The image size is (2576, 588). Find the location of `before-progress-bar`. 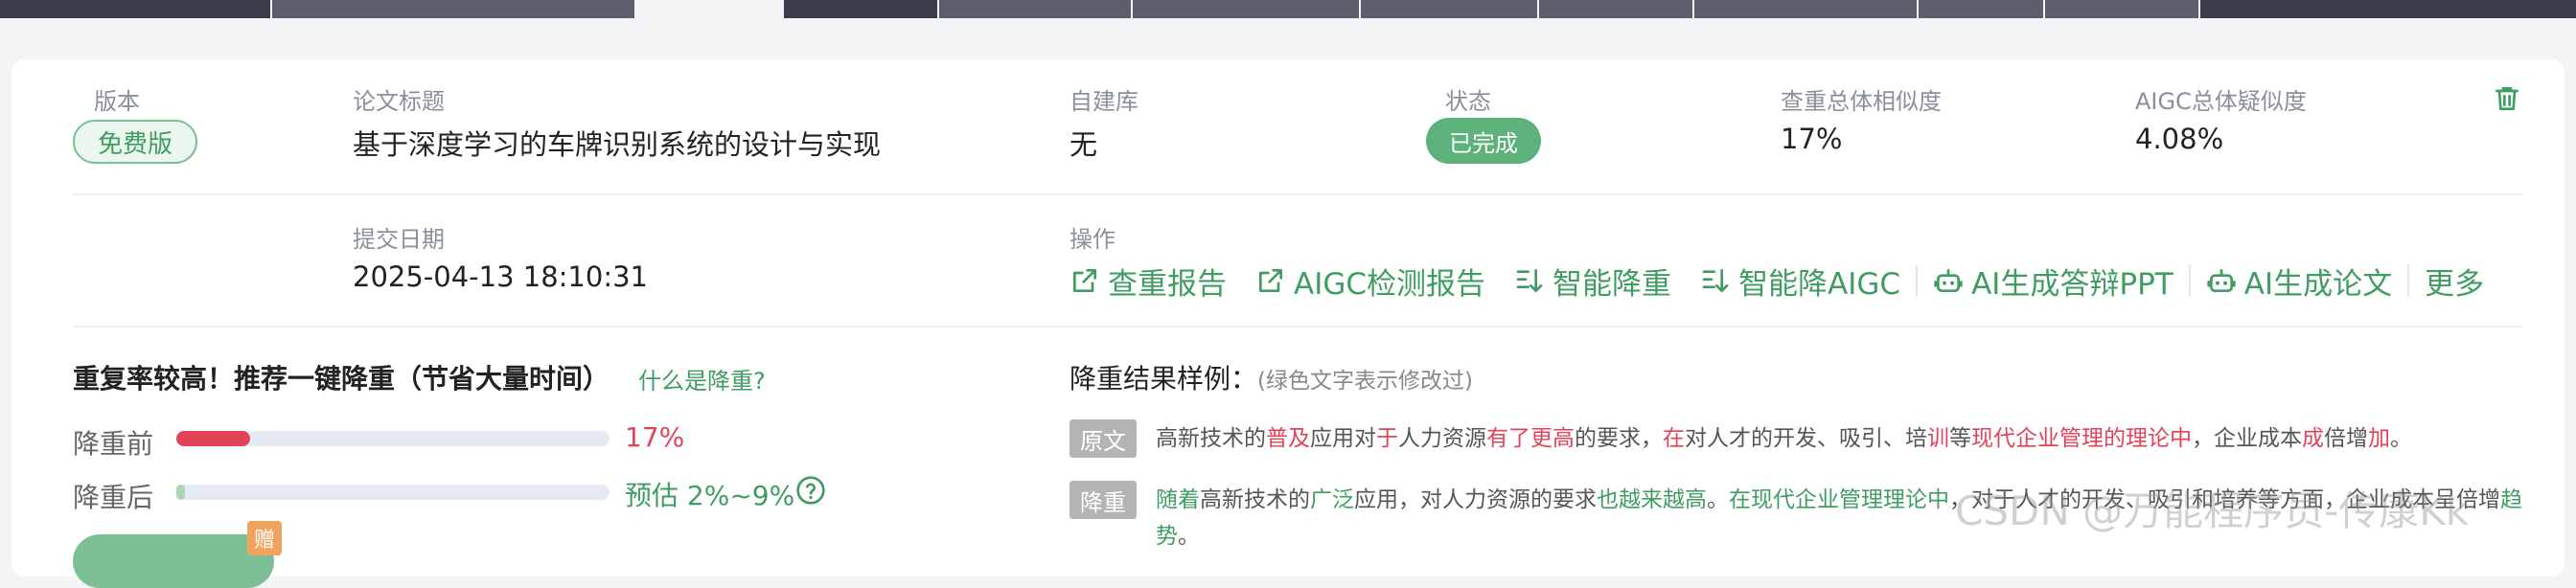

before-progress-bar is located at coordinates (393, 438).